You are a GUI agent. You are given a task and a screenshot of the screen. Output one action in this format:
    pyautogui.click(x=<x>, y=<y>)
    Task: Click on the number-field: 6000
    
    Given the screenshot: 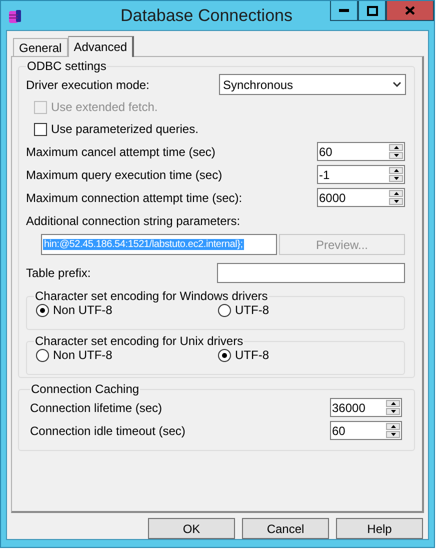 What is the action you would take?
    pyautogui.click(x=361, y=197)
    